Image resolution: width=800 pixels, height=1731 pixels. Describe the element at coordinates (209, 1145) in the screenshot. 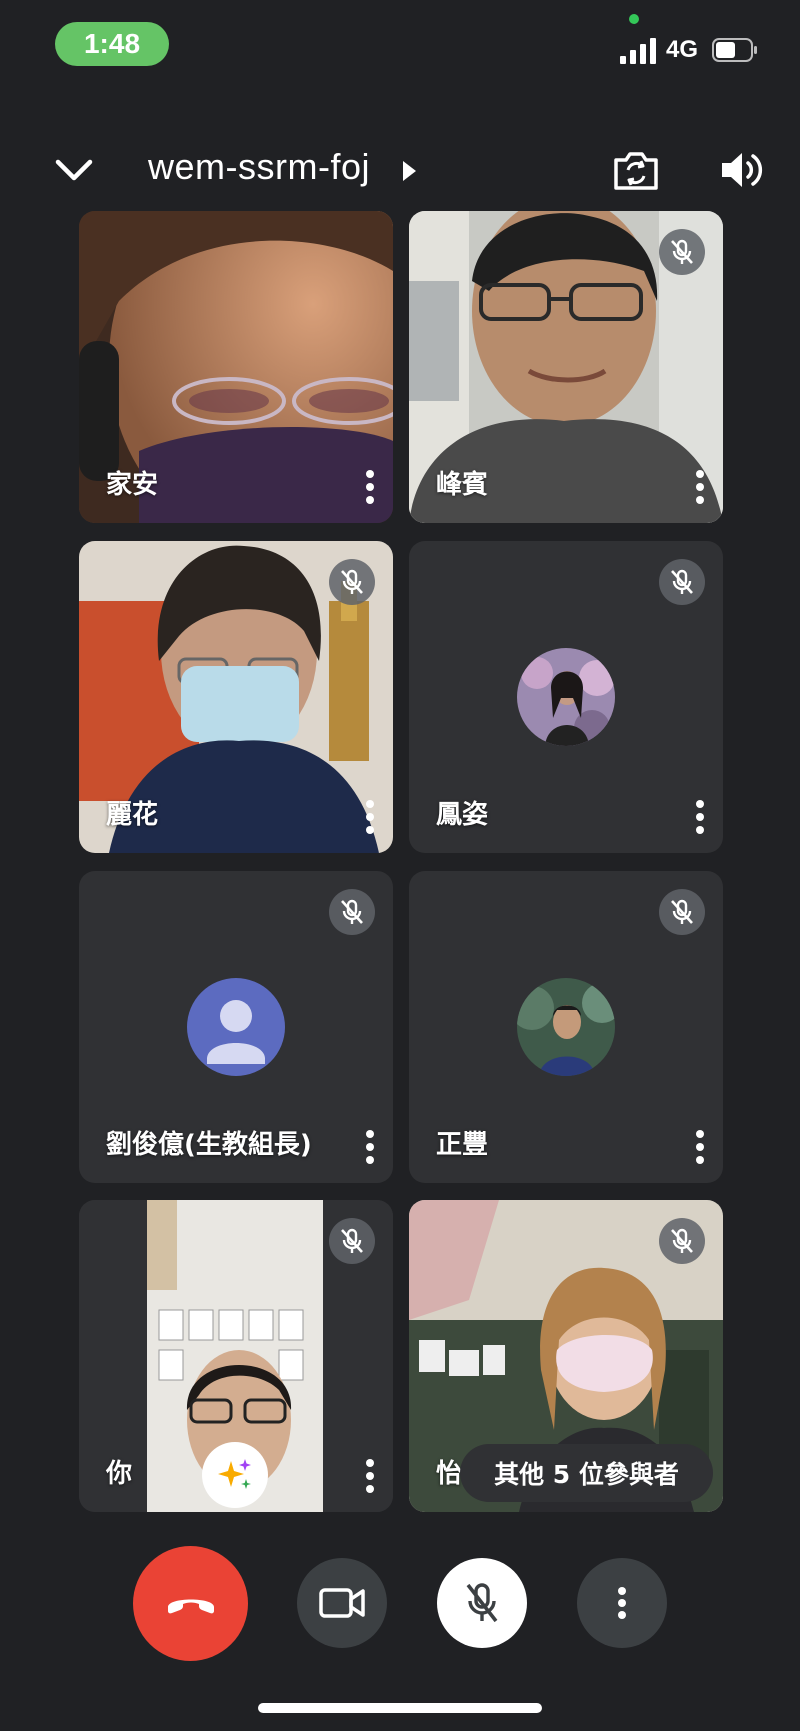

I see `participant-name: 劉俊億(生教組長)` at that location.